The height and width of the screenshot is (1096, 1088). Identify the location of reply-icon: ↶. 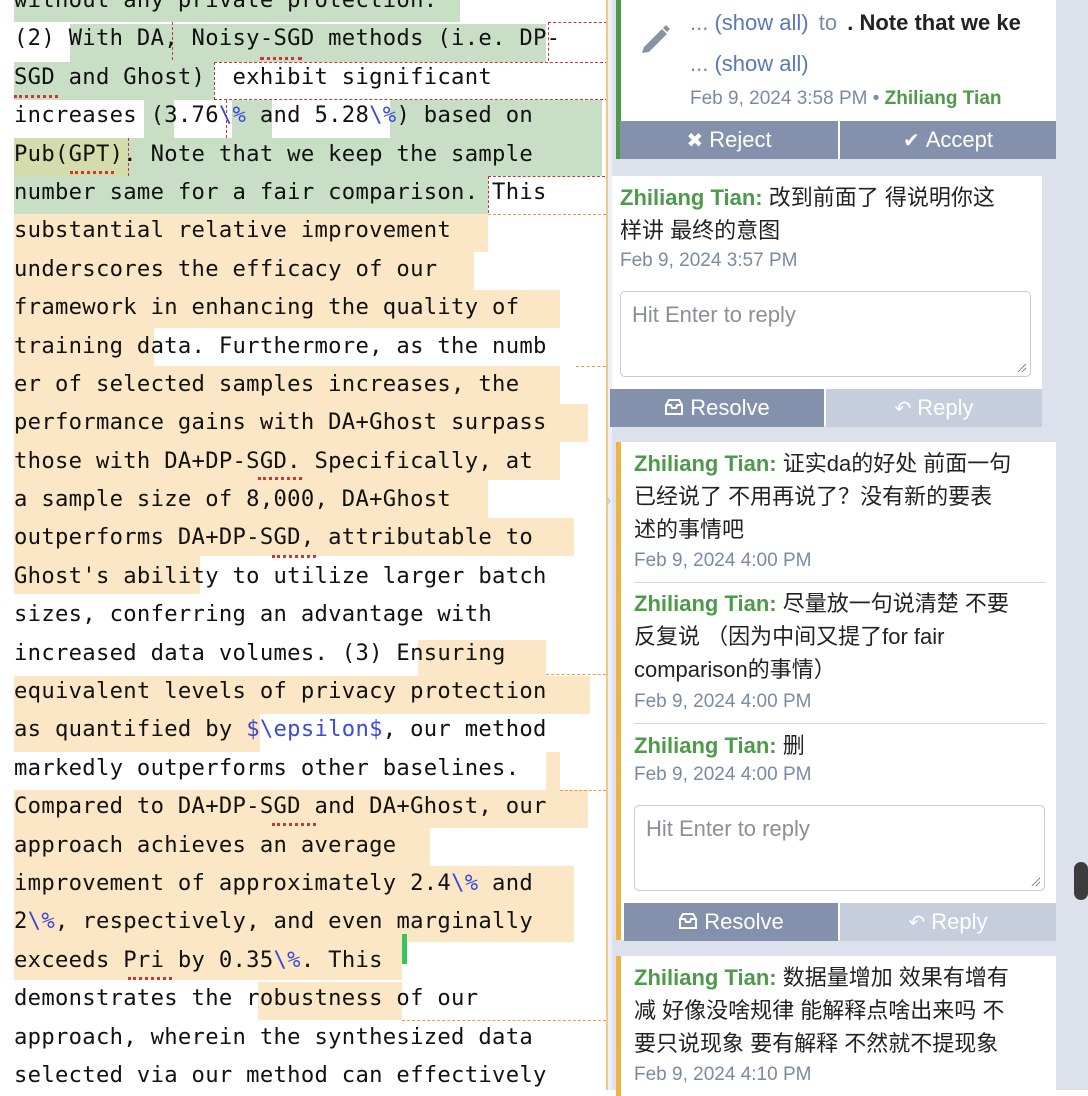
(917, 923).